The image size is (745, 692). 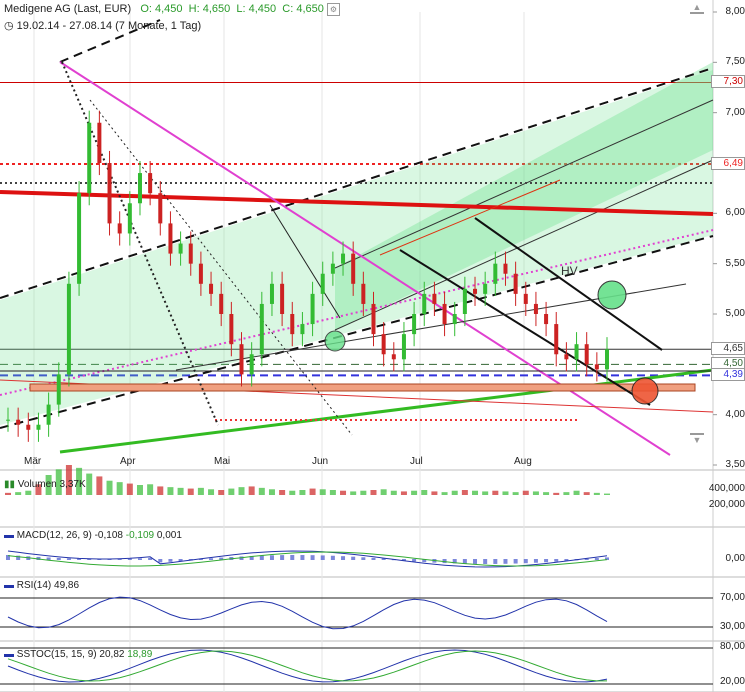 What do you see at coordinates (333, 9) in the screenshot?
I see `gear-icon: ⚙` at bounding box center [333, 9].